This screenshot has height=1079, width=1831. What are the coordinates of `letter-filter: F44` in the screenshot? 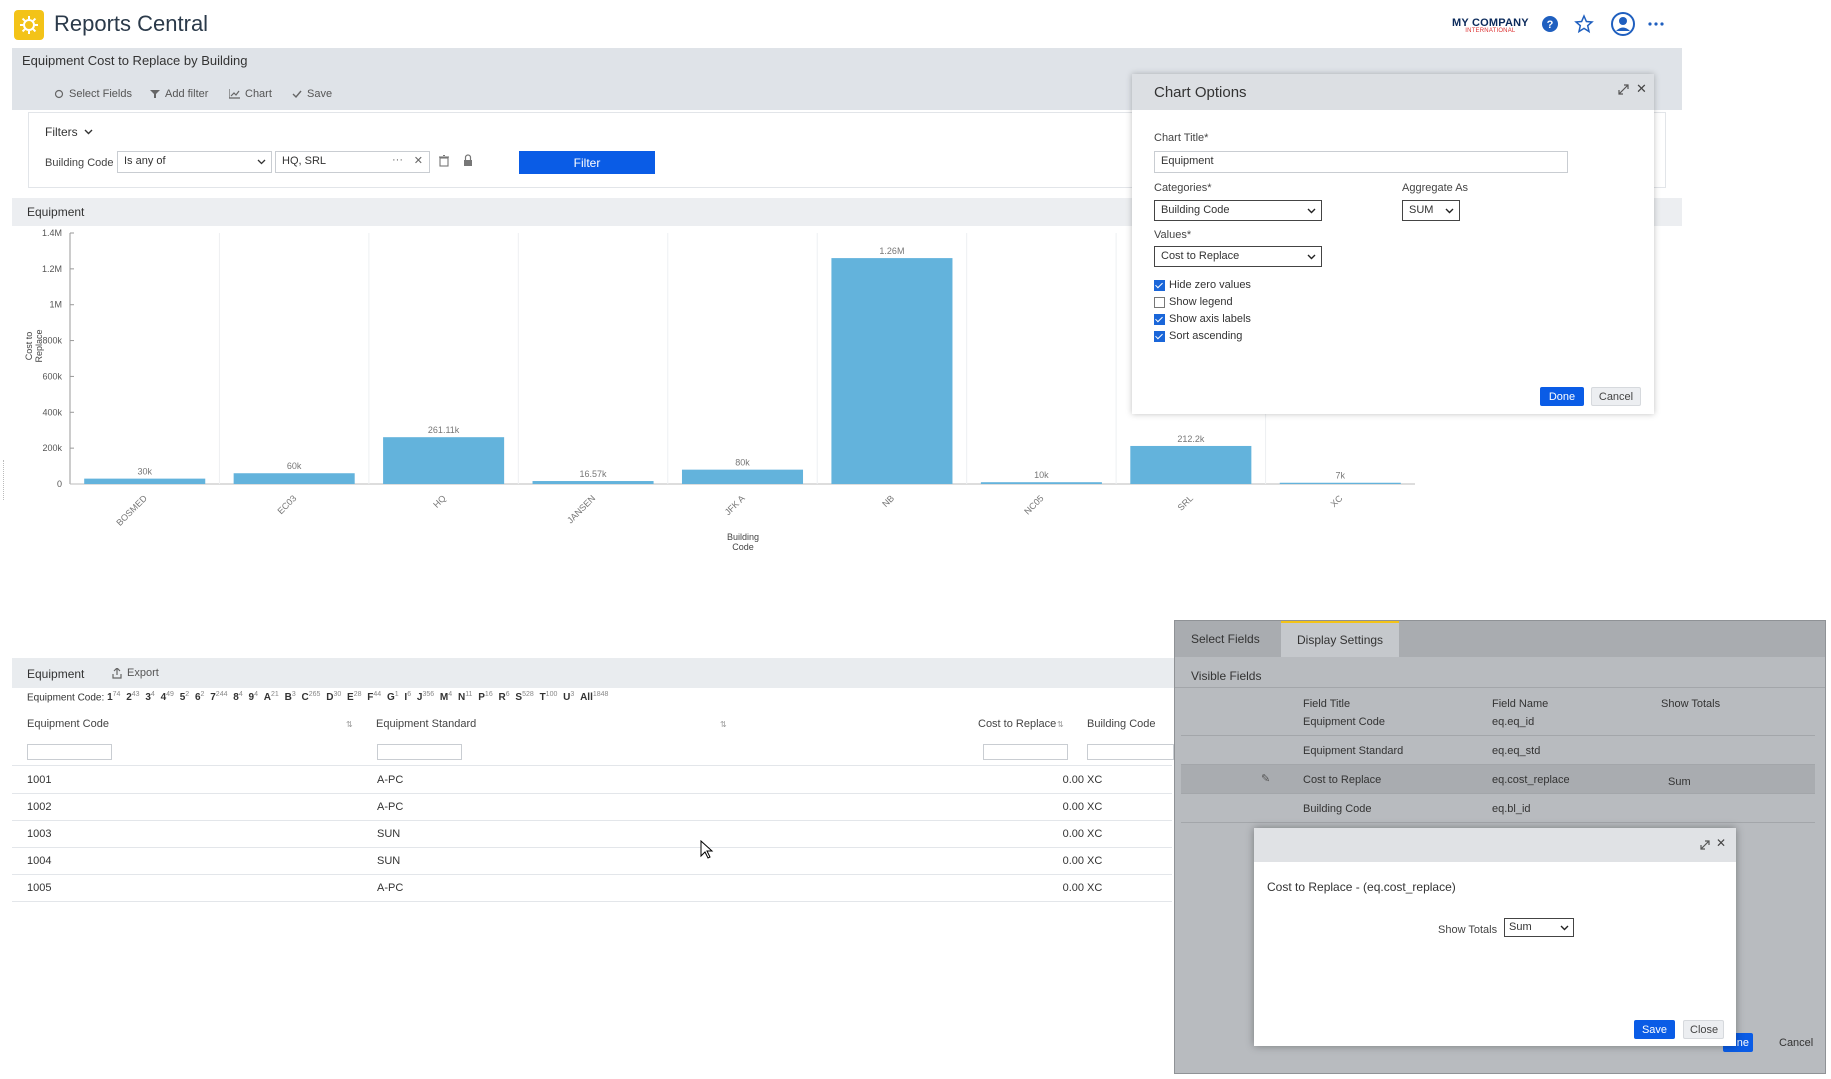 It's located at (374, 697).